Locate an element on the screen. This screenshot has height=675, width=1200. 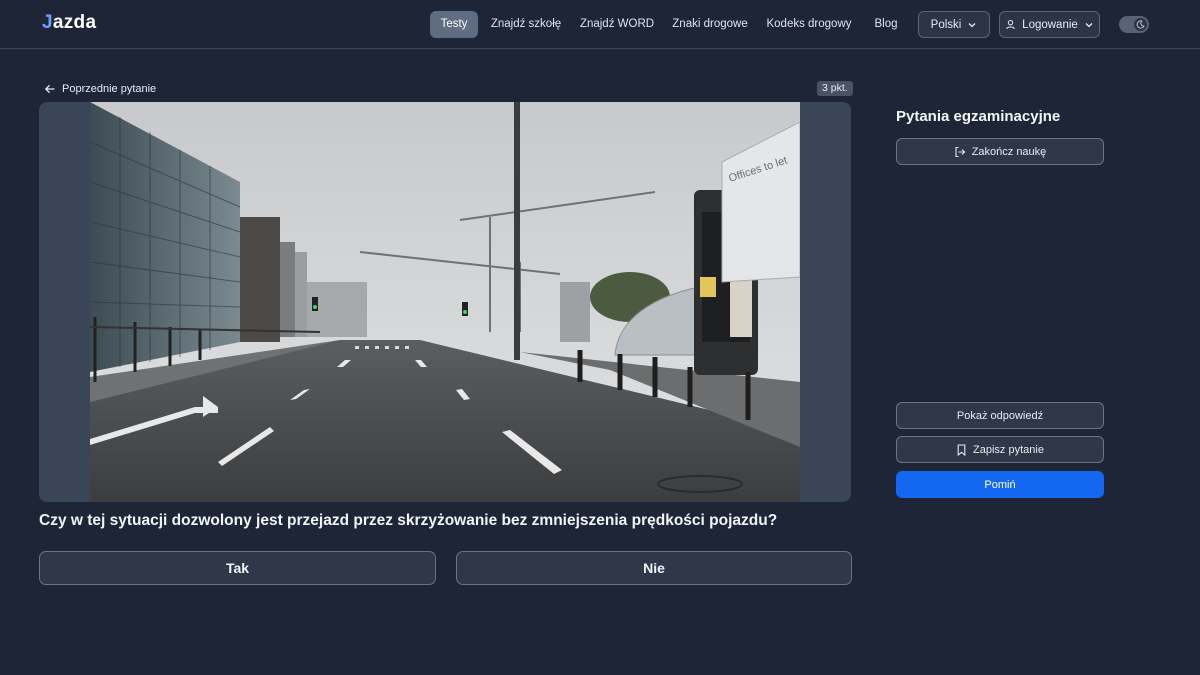
nav-item-kodeks-drogowy: Kodeks drogowy is located at coordinates (809, 24).